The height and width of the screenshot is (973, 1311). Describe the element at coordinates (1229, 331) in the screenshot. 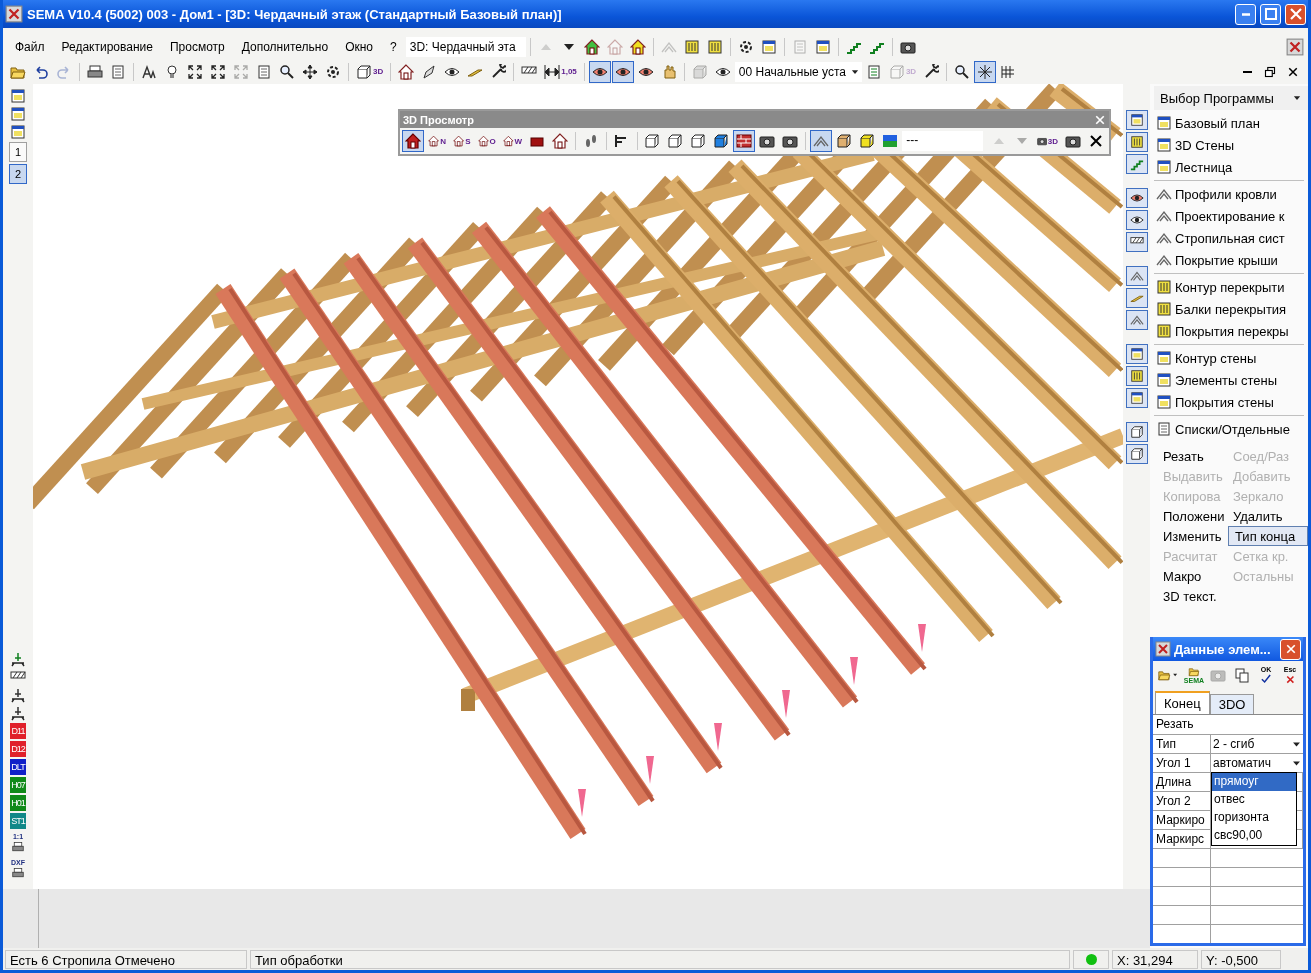

I see `program-item: Покрытия перекры` at that location.